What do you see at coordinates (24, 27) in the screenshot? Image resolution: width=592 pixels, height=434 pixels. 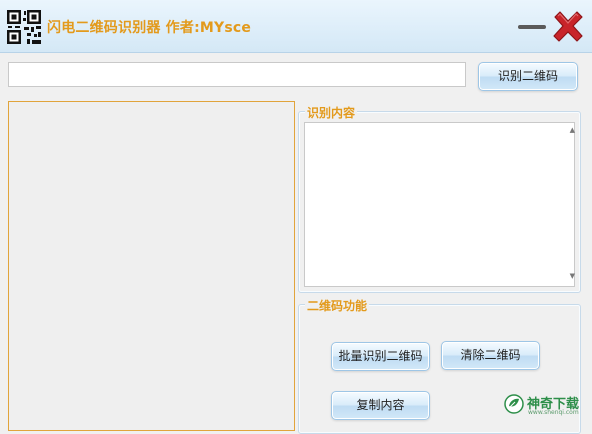 I see `qr-code-icon` at bounding box center [24, 27].